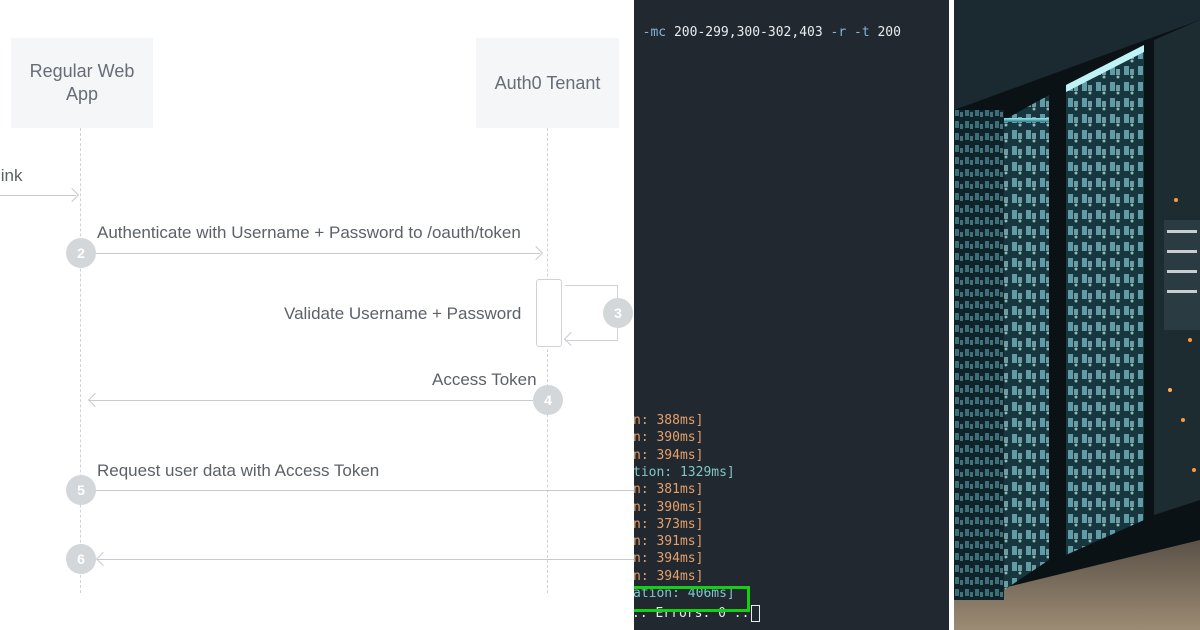 This screenshot has width=1200, height=630. I want to click on command-flag: -r, so click(838, 32).